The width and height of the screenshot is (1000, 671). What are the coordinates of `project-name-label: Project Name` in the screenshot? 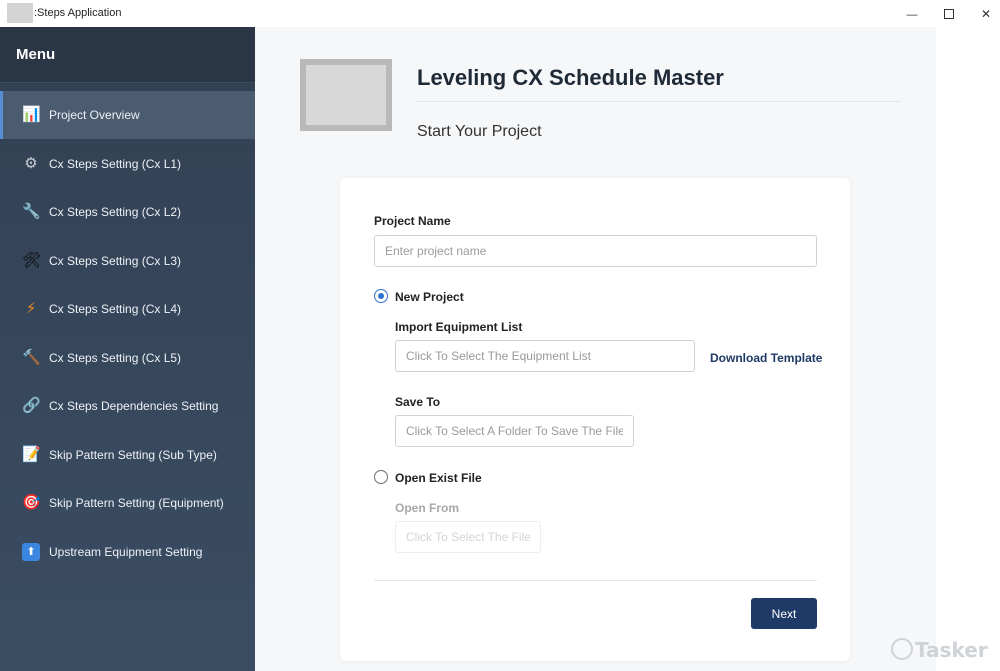 It's located at (412, 221).